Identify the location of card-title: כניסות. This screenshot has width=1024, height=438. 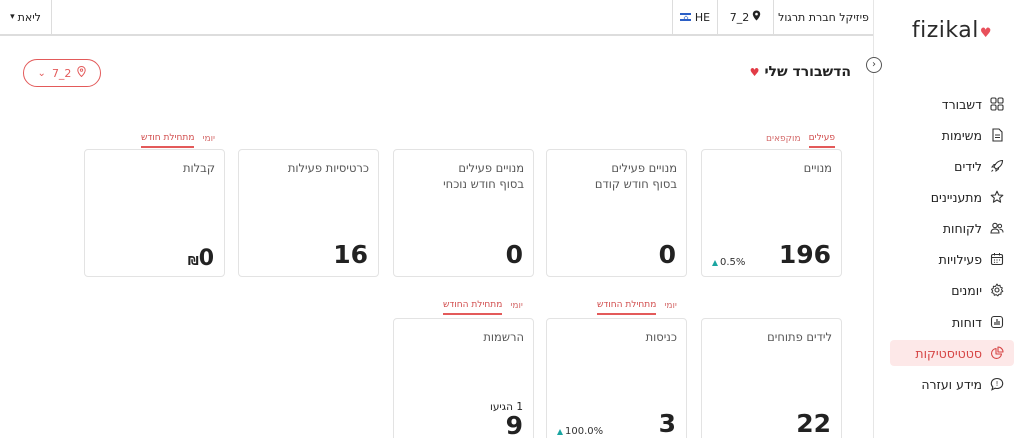
(661, 337).